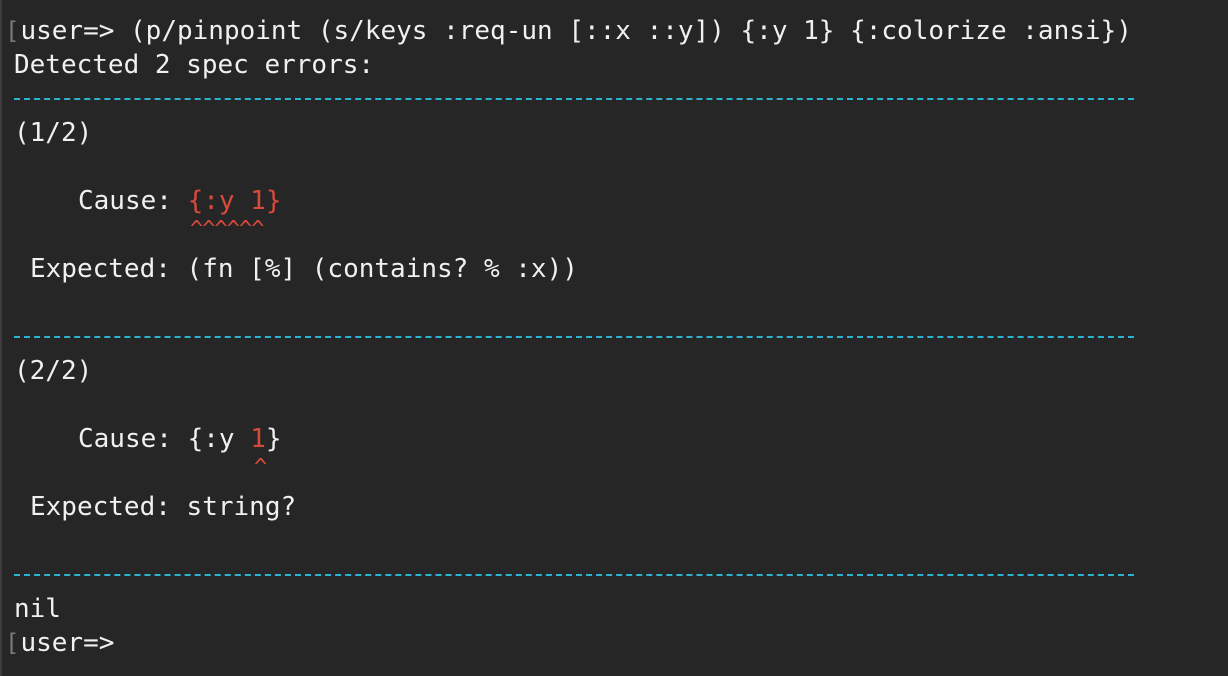 The width and height of the screenshot is (1228, 676). What do you see at coordinates (194, 65) in the screenshot?
I see `error-summary: Detected 2 spec errors:` at bounding box center [194, 65].